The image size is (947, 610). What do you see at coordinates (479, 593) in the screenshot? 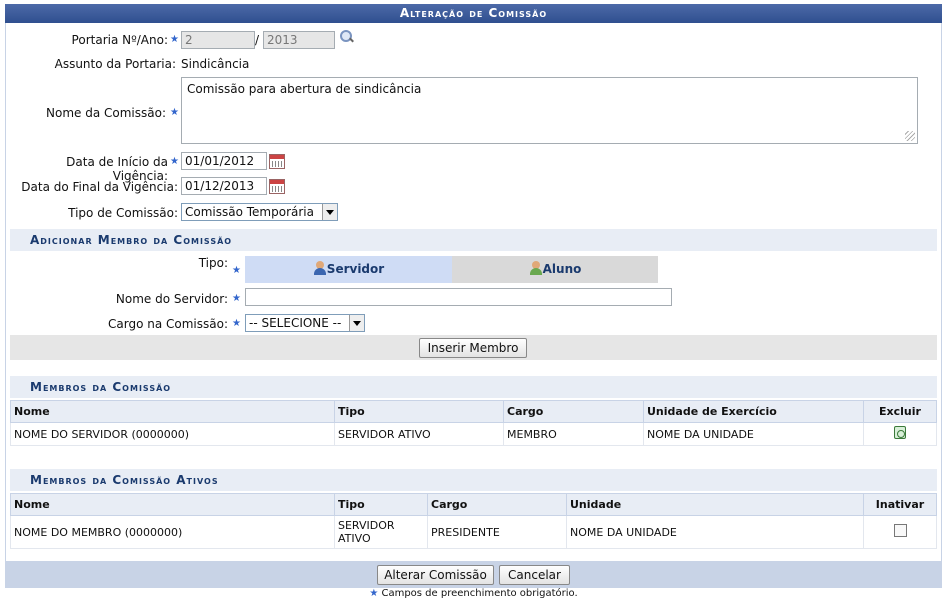
I see `required-note-text: Campos de preenchimento obrigatório.` at bounding box center [479, 593].